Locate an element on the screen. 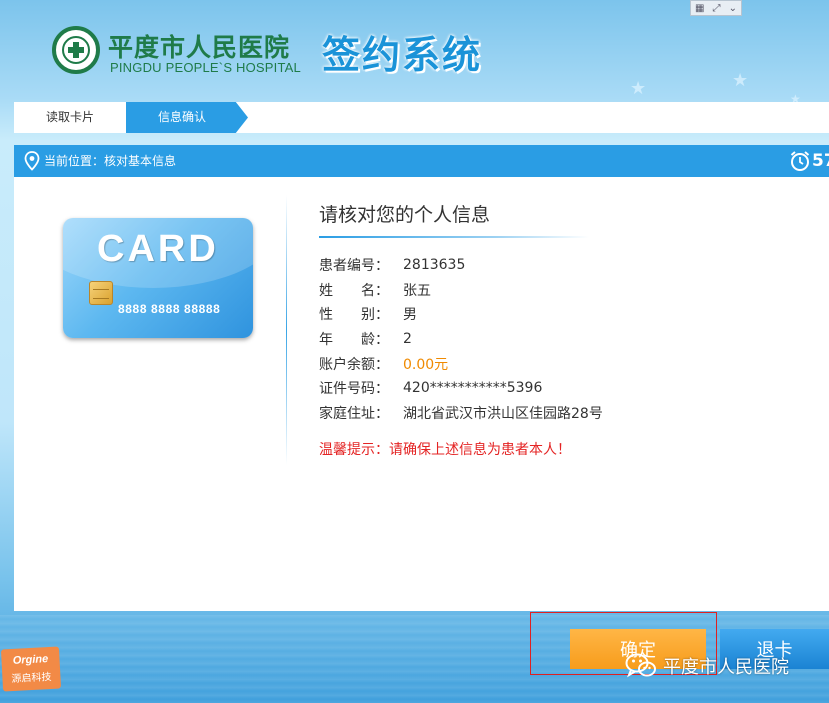  current-location-text: 当前位置：核对基本信息 is located at coordinates (110, 161).